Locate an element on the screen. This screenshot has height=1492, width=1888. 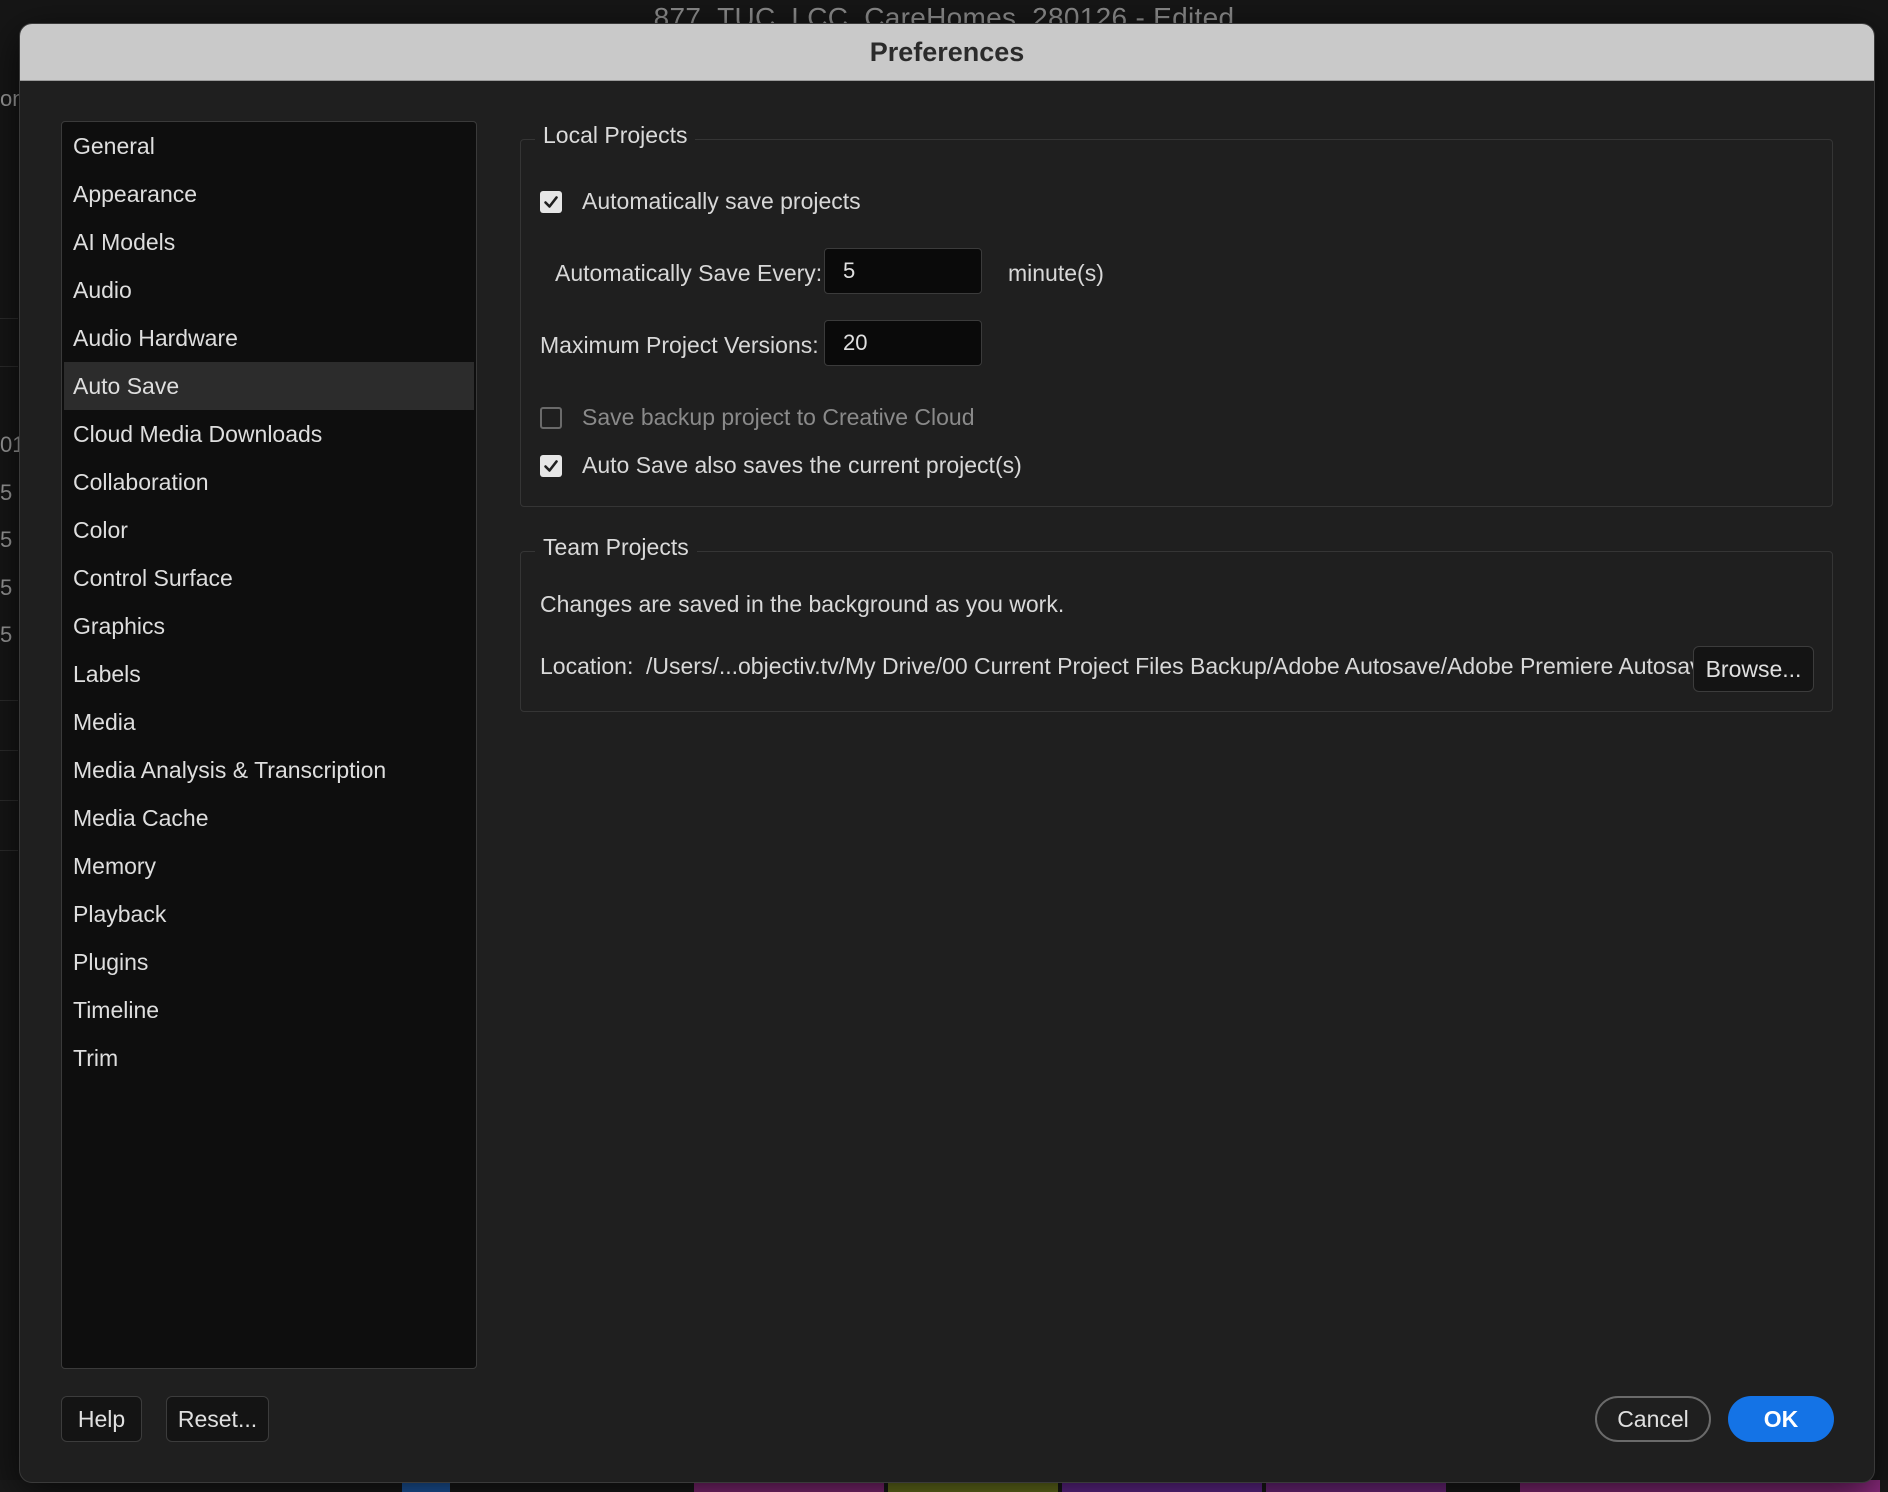
backup-creative-cloud-label: Save backup project to Creative Cloud is located at coordinates (778, 417).